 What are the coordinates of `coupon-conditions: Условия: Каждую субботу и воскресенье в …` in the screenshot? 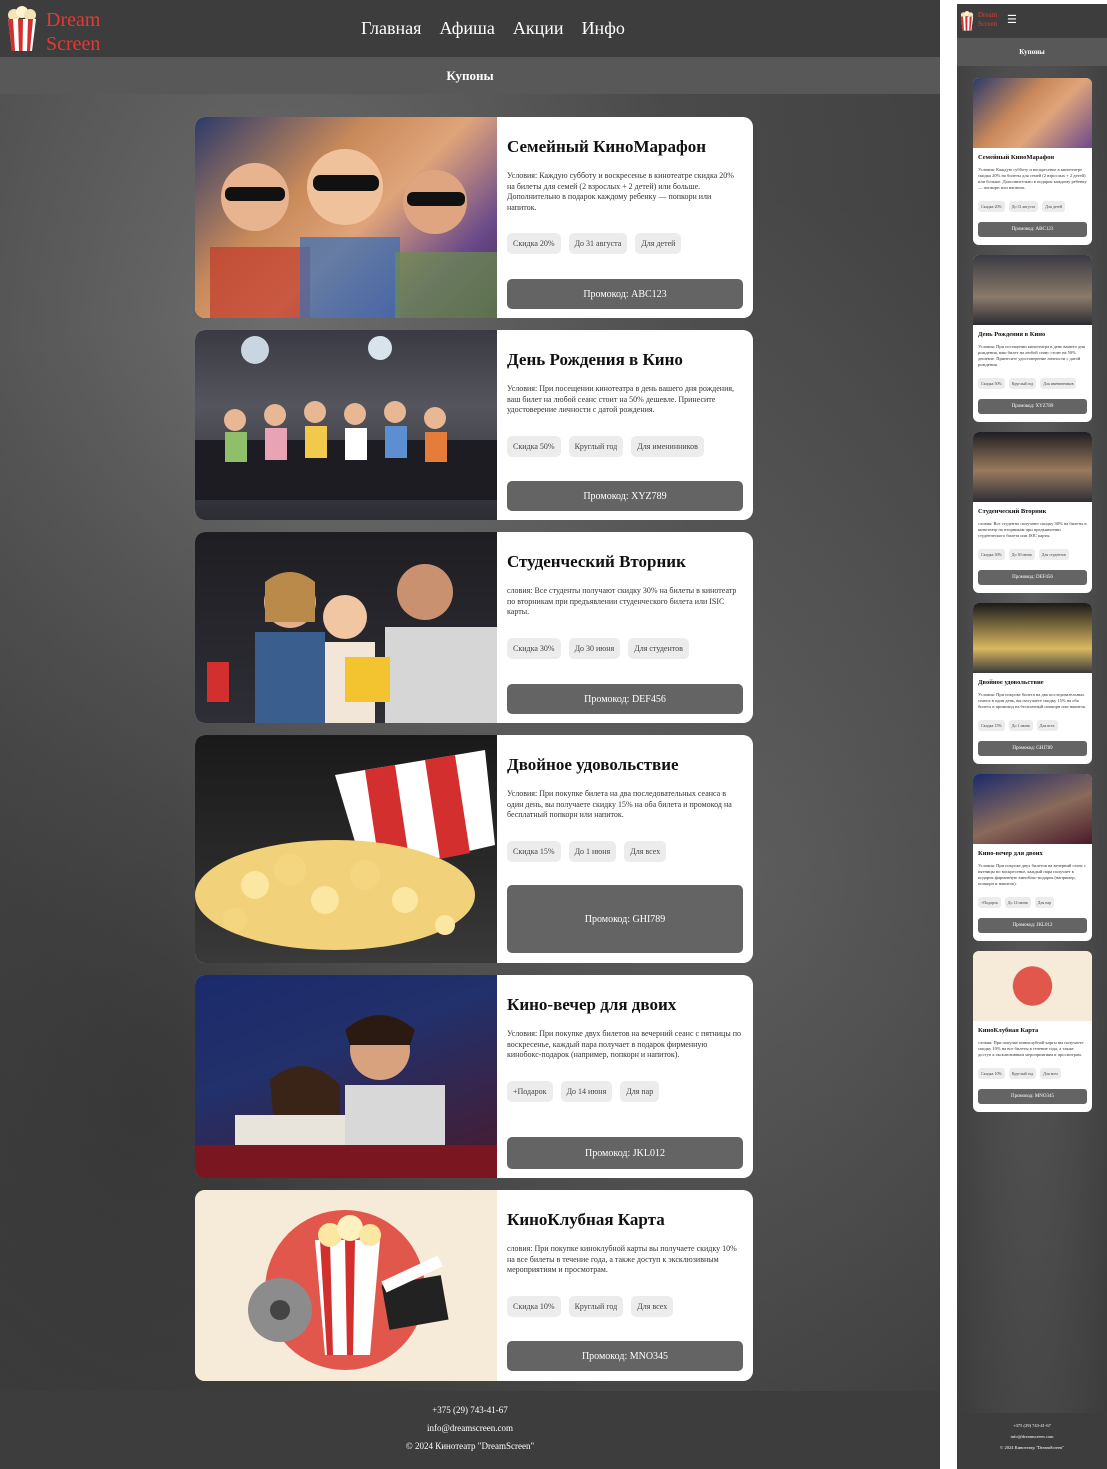 It's located at (1032, 178).